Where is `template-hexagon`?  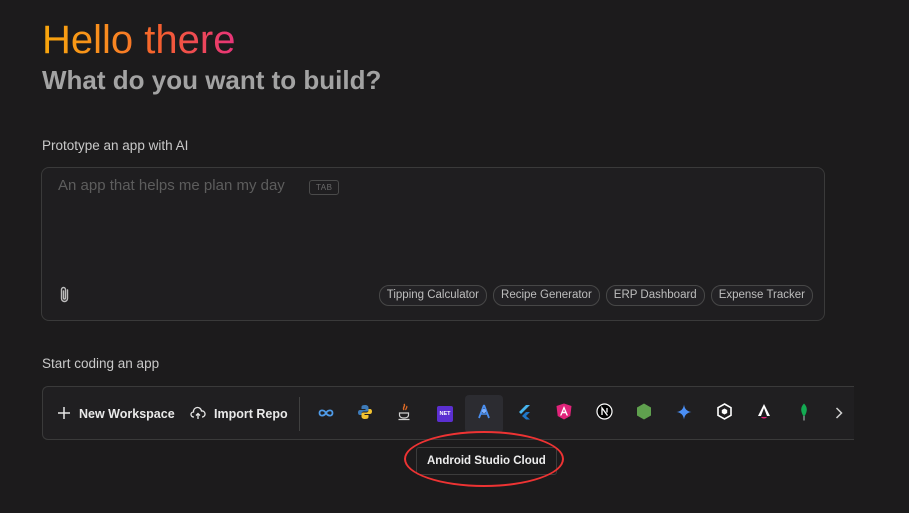
template-hexagon is located at coordinates (724, 414).